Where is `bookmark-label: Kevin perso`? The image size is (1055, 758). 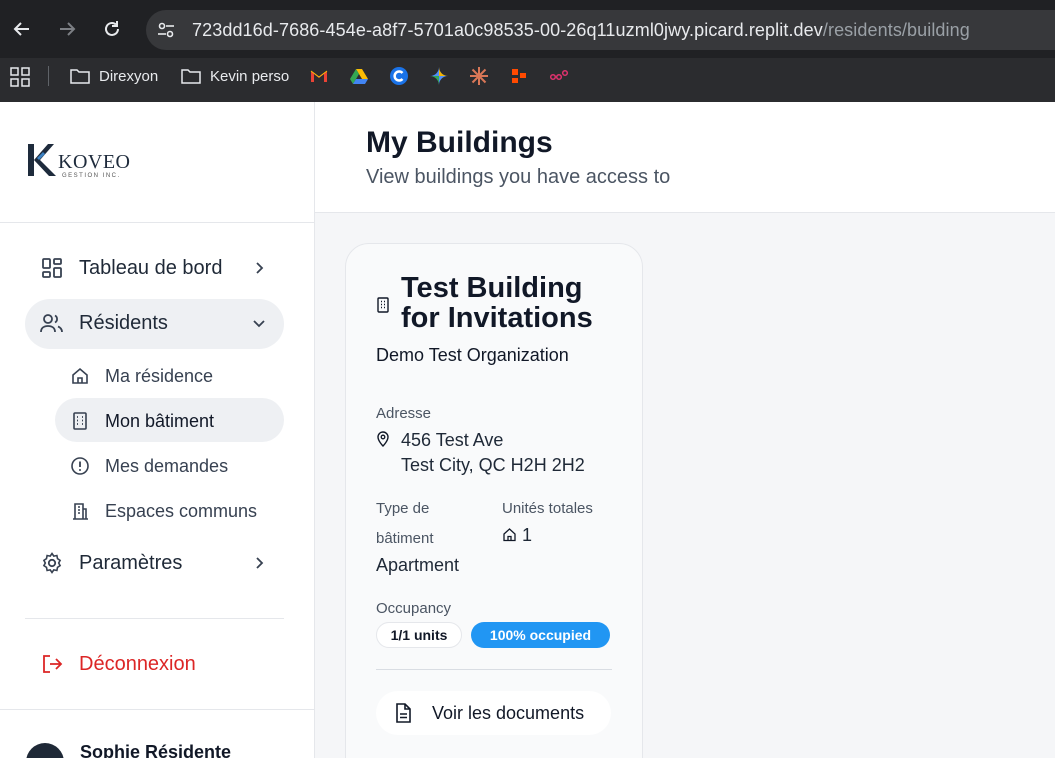 bookmark-label: Kevin perso is located at coordinates (250, 76).